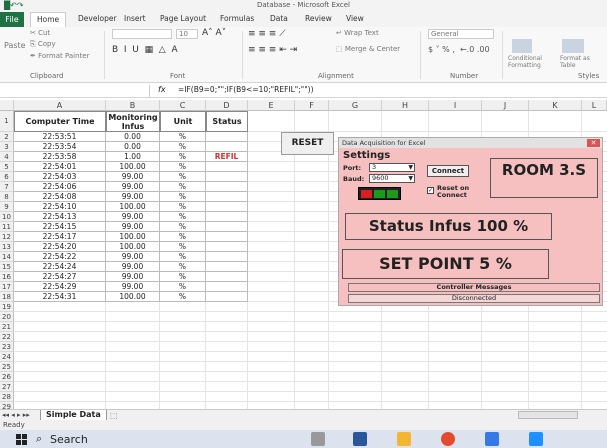  Describe the element at coordinates (492, 439) in the screenshot. I see `edge-icon` at that location.